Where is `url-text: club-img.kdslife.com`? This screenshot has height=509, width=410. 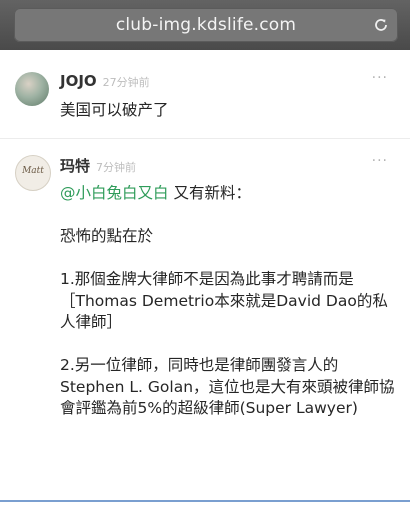 url-text: club-img.kdslife.com is located at coordinates (206, 25).